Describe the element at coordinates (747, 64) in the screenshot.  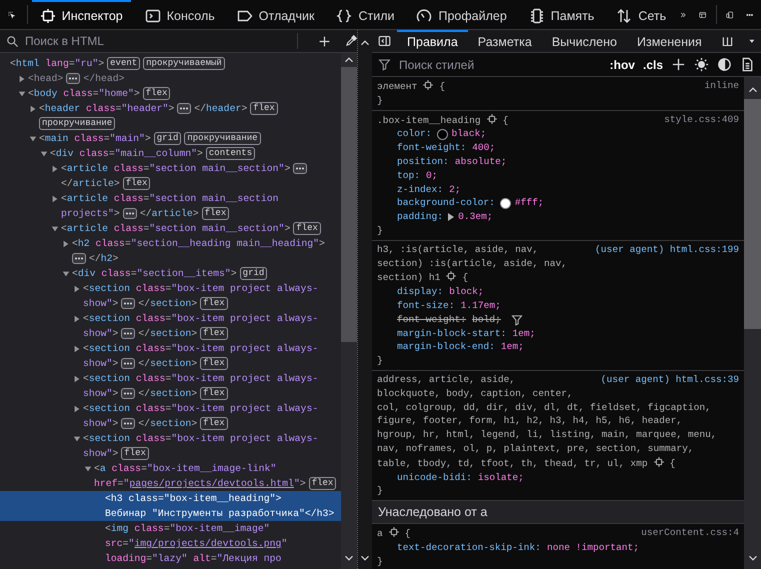
I see `document-icon` at that location.